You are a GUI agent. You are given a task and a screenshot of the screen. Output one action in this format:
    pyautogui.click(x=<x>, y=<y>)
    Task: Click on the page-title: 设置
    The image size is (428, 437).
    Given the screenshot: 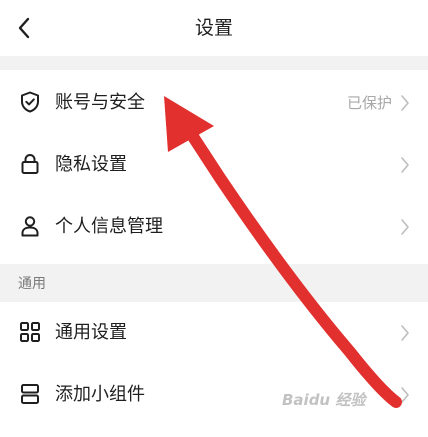 What is the action you would take?
    pyautogui.click(x=213, y=28)
    